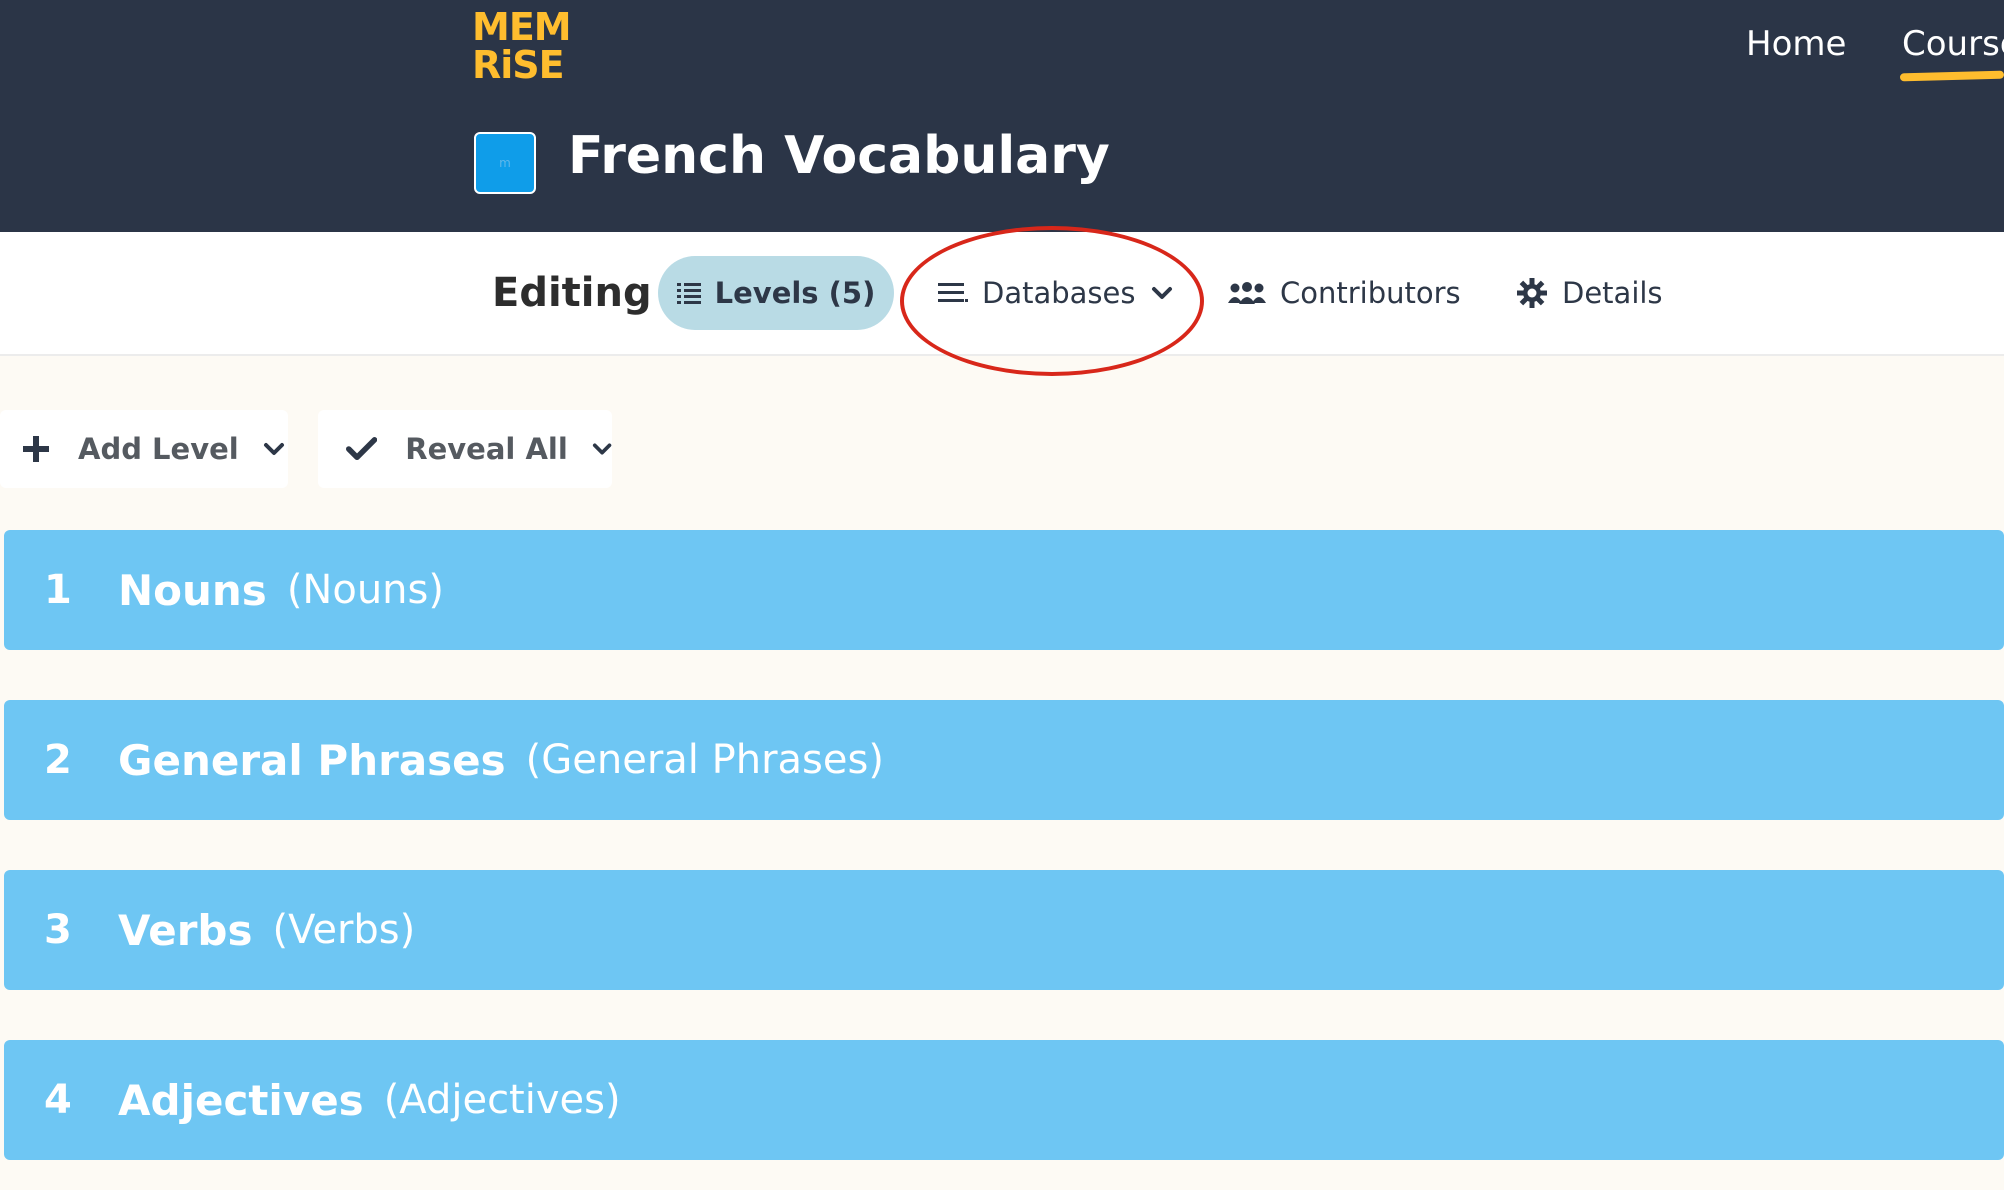 This screenshot has height=1190, width=2004. What do you see at coordinates (1004, 590) in the screenshot?
I see `level-row: 1 Nouns (Nouns)` at bounding box center [1004, 590].